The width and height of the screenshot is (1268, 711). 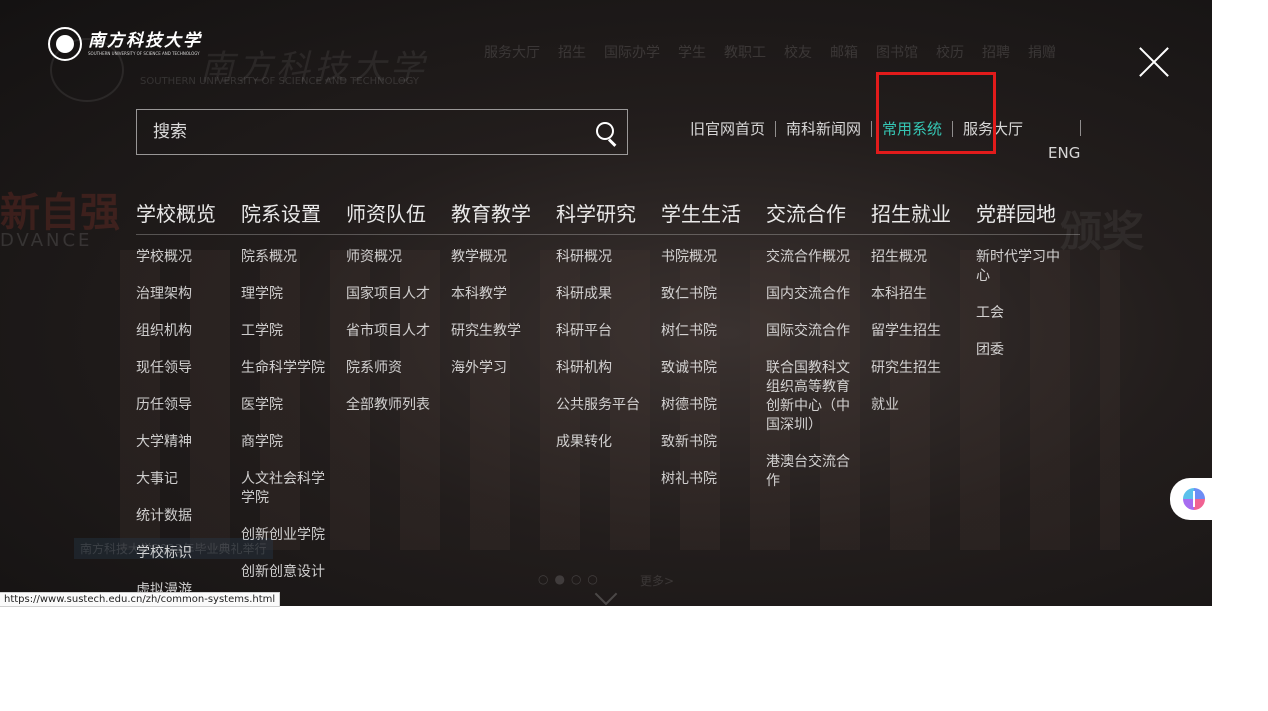 What do you see at coordinates (186, 331) in the screenshot?
I see `menu-item: 组织机构` at bounding box center [186, 331].